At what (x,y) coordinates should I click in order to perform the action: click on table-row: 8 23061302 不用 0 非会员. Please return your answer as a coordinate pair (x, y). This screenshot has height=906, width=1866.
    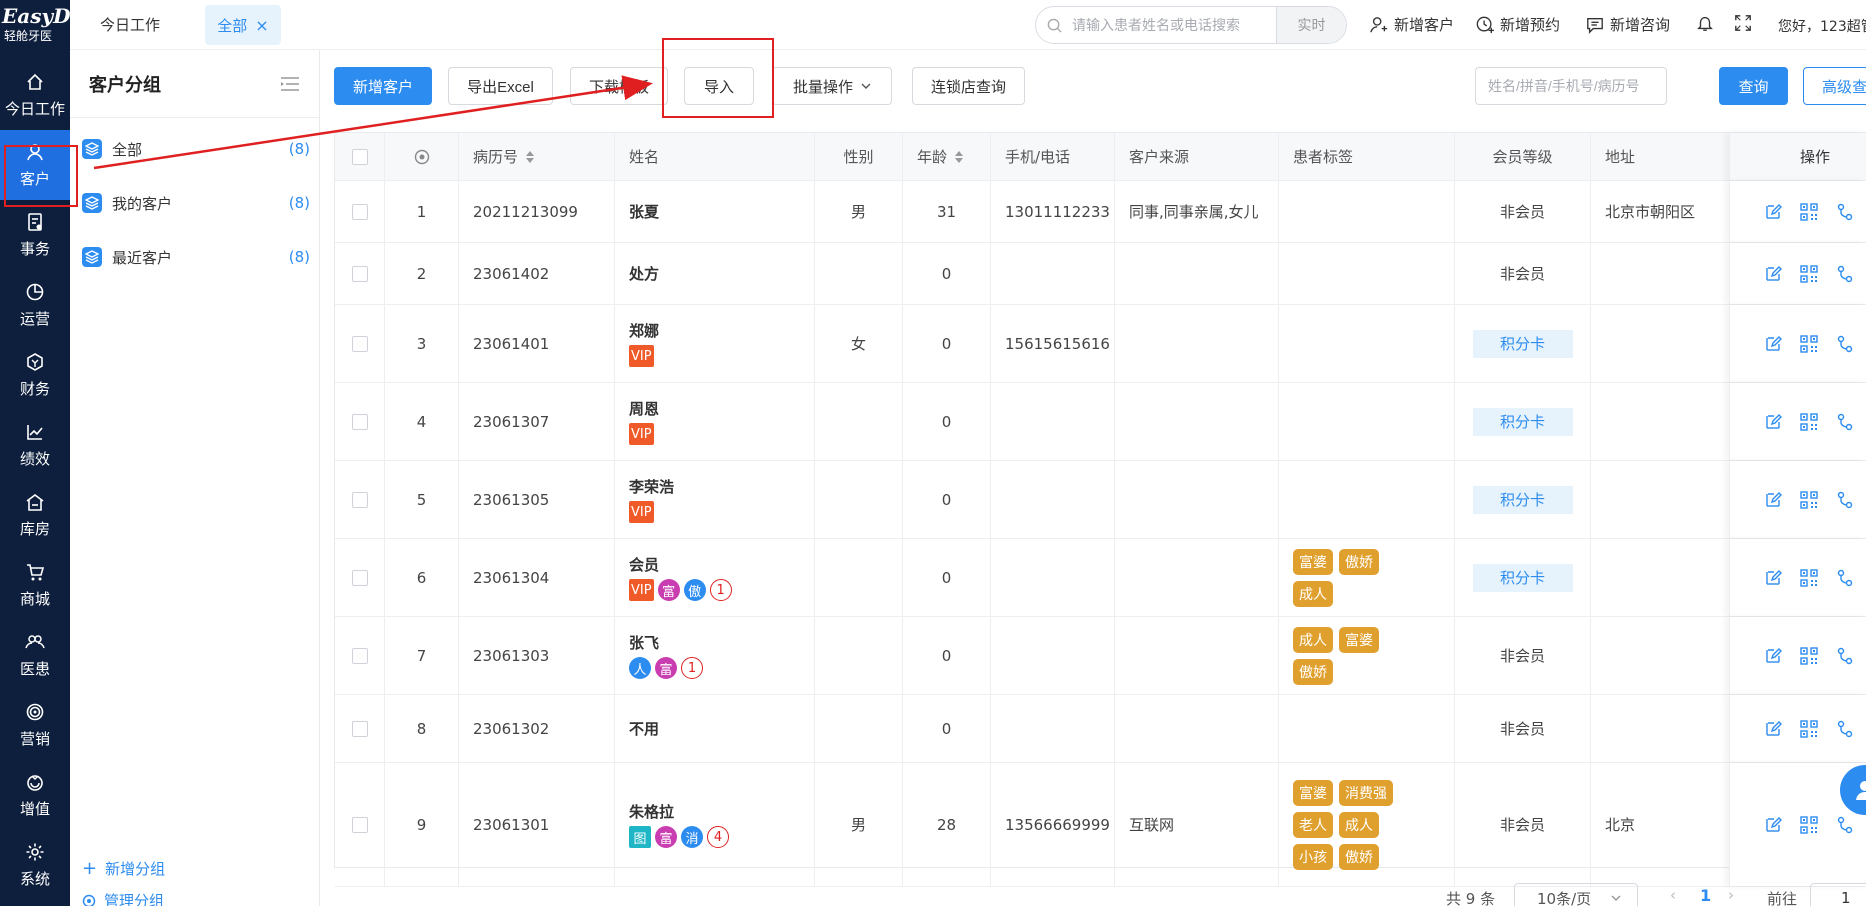
    Looking at the image, I should click on (1100, 729).